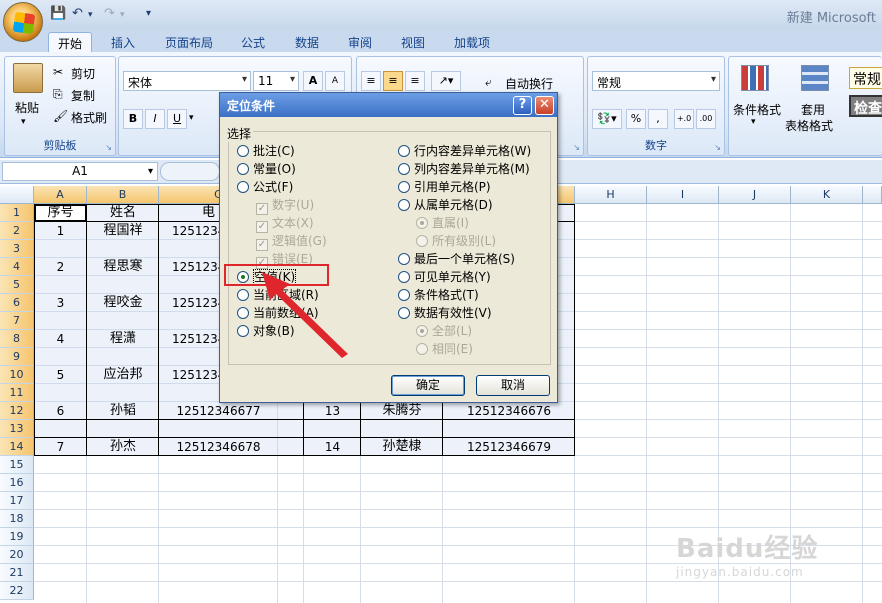 The image size is (882, 603). Describe the element at coordinates (464, 169) in the screenshot. I see `option-column-differences: 列内容差异单元格(M)` at that location.